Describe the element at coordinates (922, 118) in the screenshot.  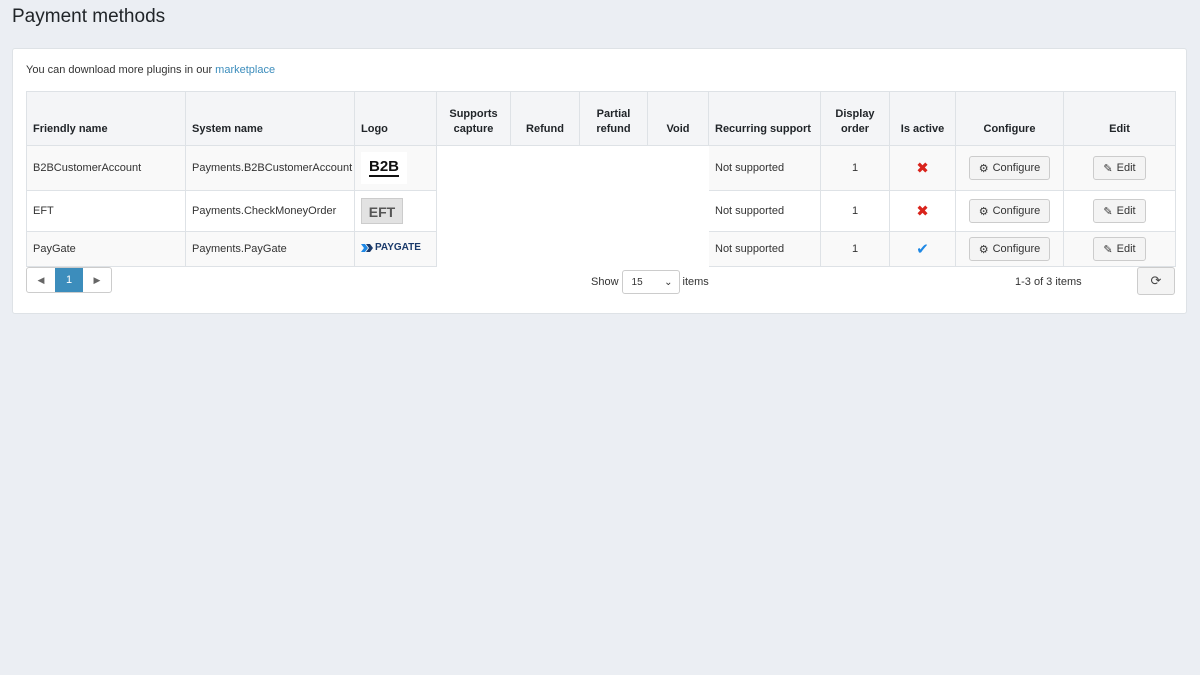
I see `col-is-active: Is active` at that location.